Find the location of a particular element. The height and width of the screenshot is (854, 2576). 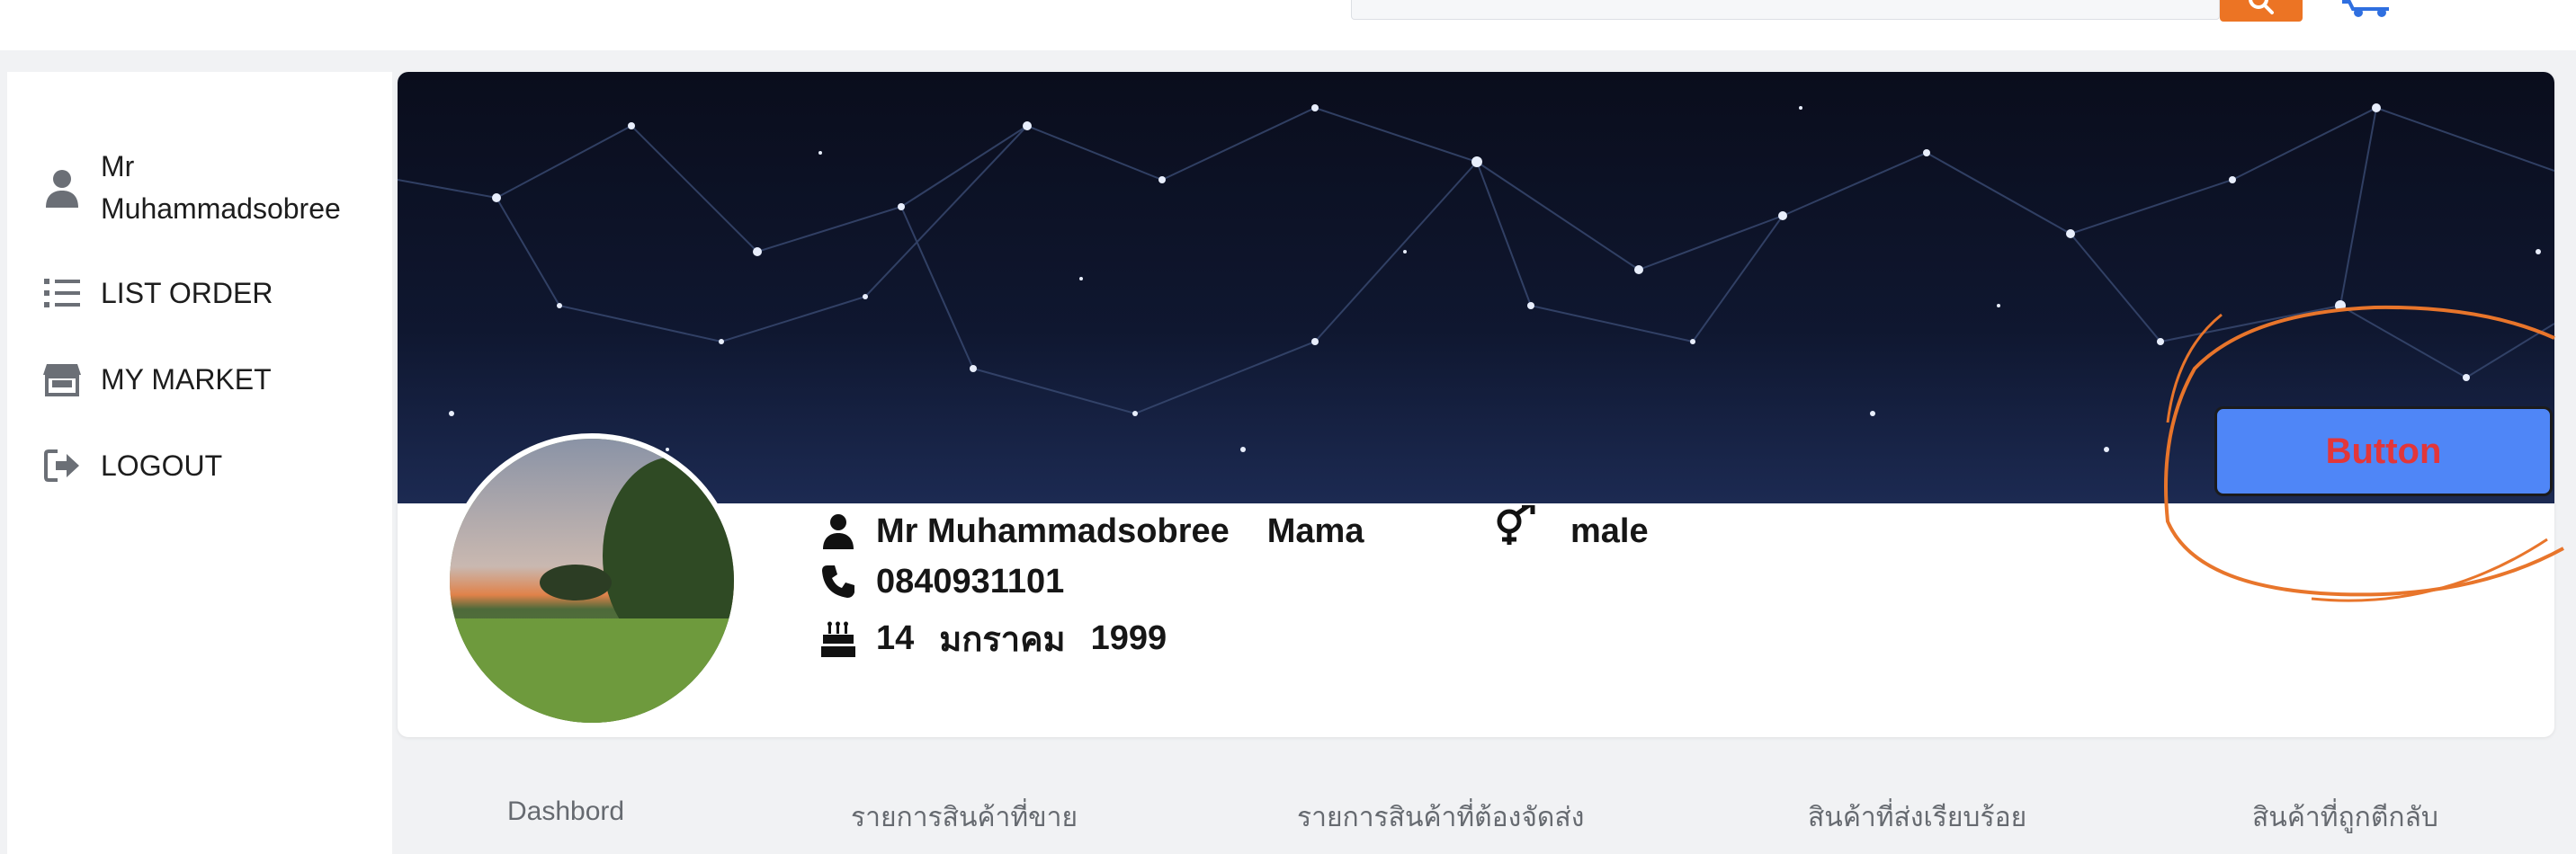

sidebar-item-list-order: LIST ORDER is located at coordinates (157, 293).